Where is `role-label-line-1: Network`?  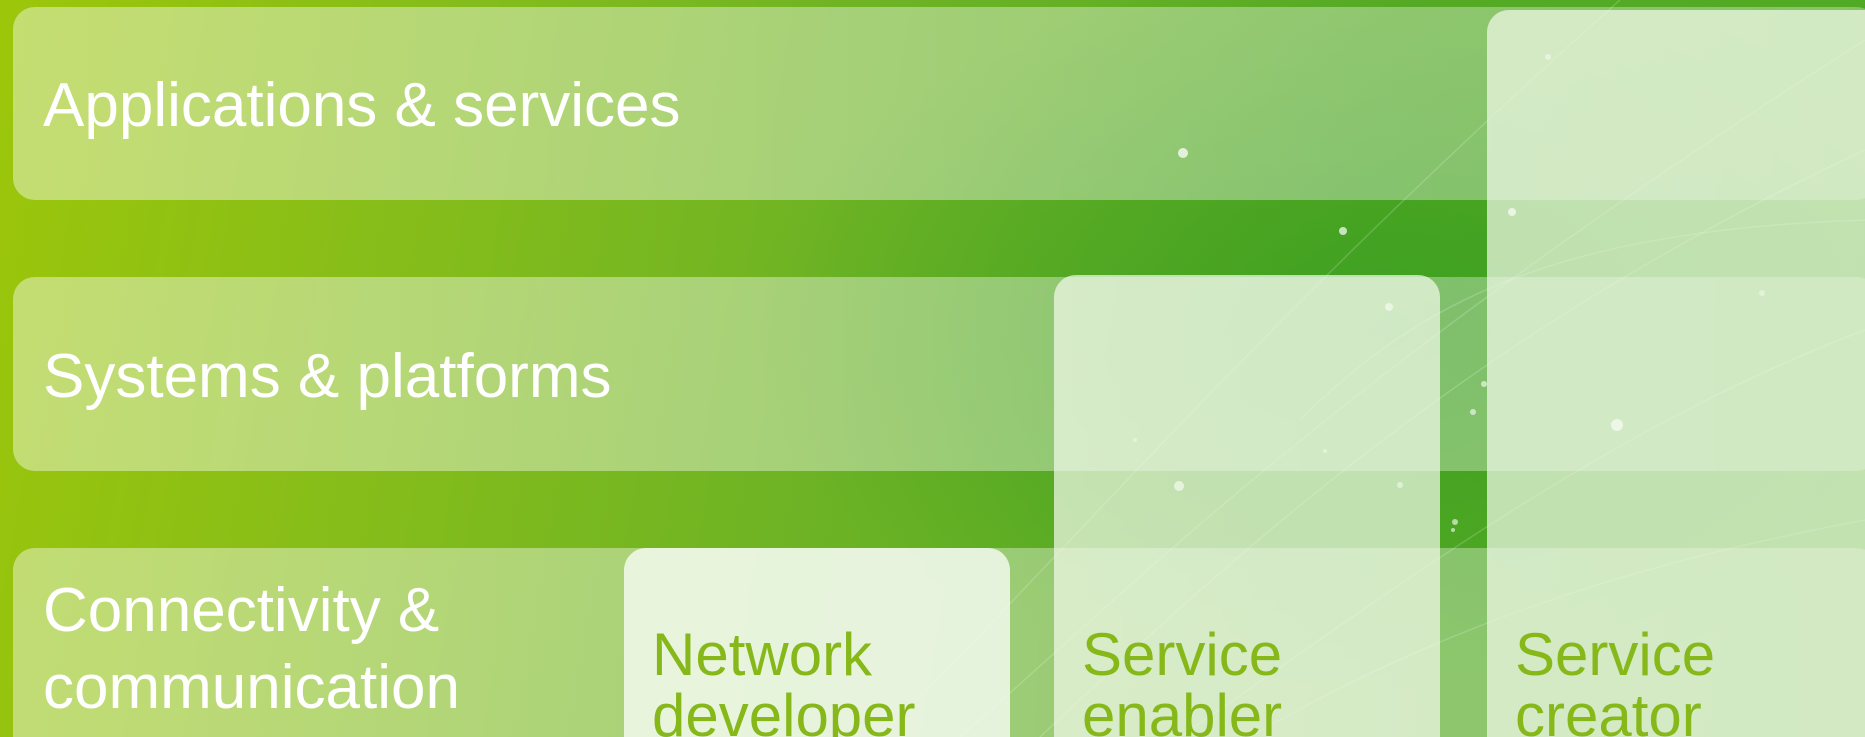 role-label-line-1: Network is located at coordinates (762, 654).